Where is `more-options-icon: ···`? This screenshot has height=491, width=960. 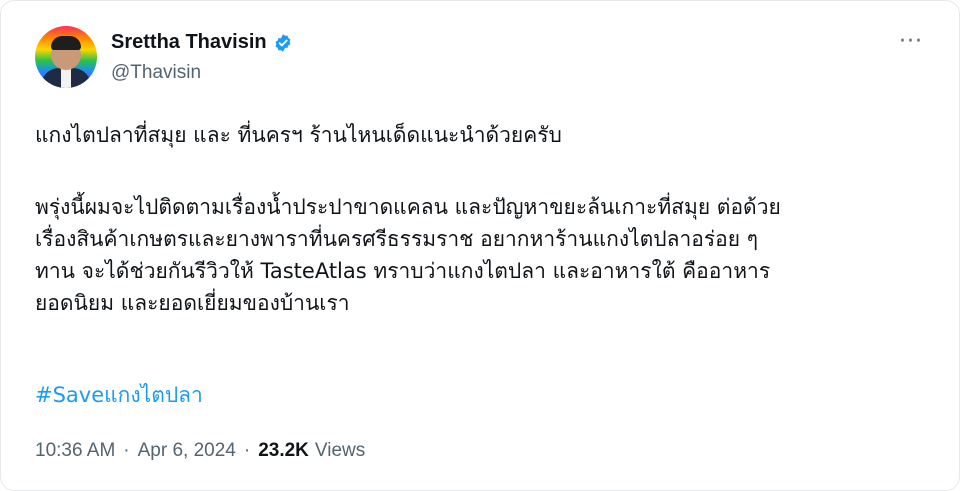 more-options-icon: ··· is located at coordinates (911, 41).